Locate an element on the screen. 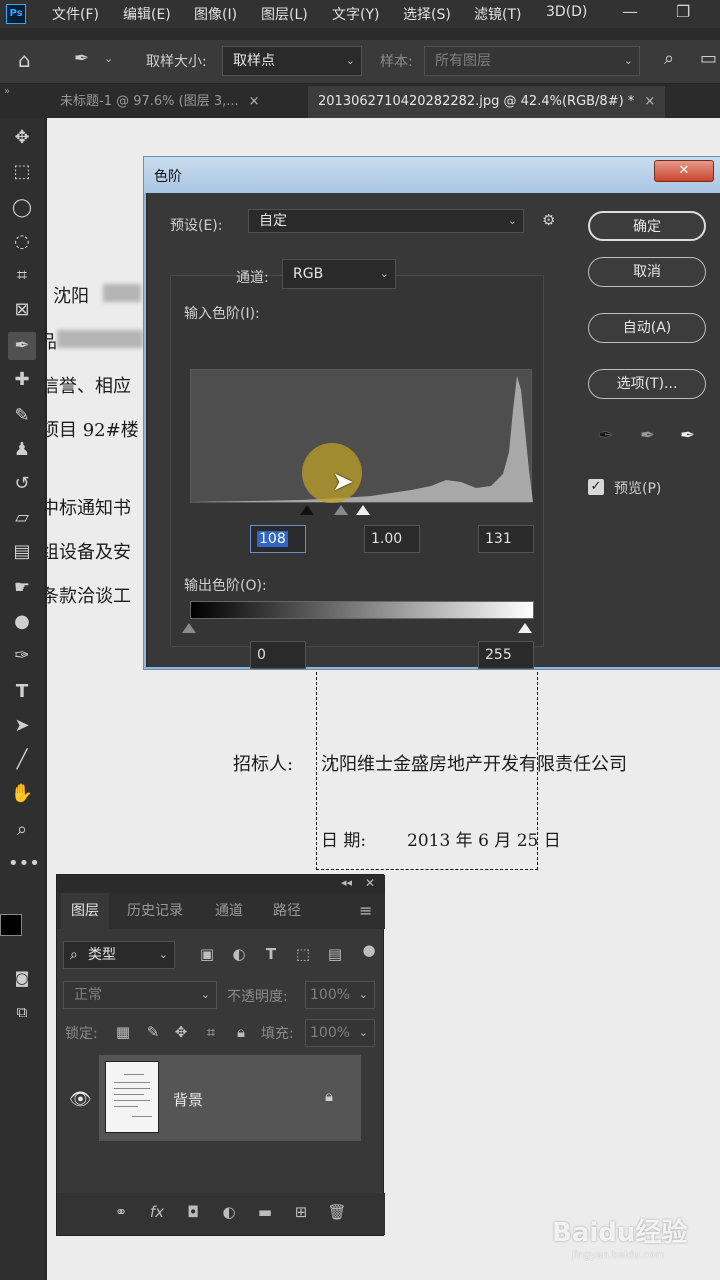 The height and width of the screenshot is (1280, 720). opacity-field: 100% ⌄ is located at coordinates (340, 995).